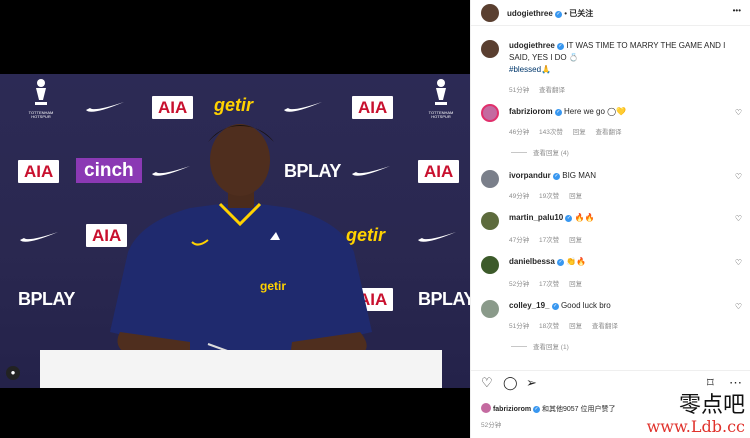 The image size is (750, 438). I want to click on comment-meta: 47分钟 17次赞 回复, so click(549, 239).